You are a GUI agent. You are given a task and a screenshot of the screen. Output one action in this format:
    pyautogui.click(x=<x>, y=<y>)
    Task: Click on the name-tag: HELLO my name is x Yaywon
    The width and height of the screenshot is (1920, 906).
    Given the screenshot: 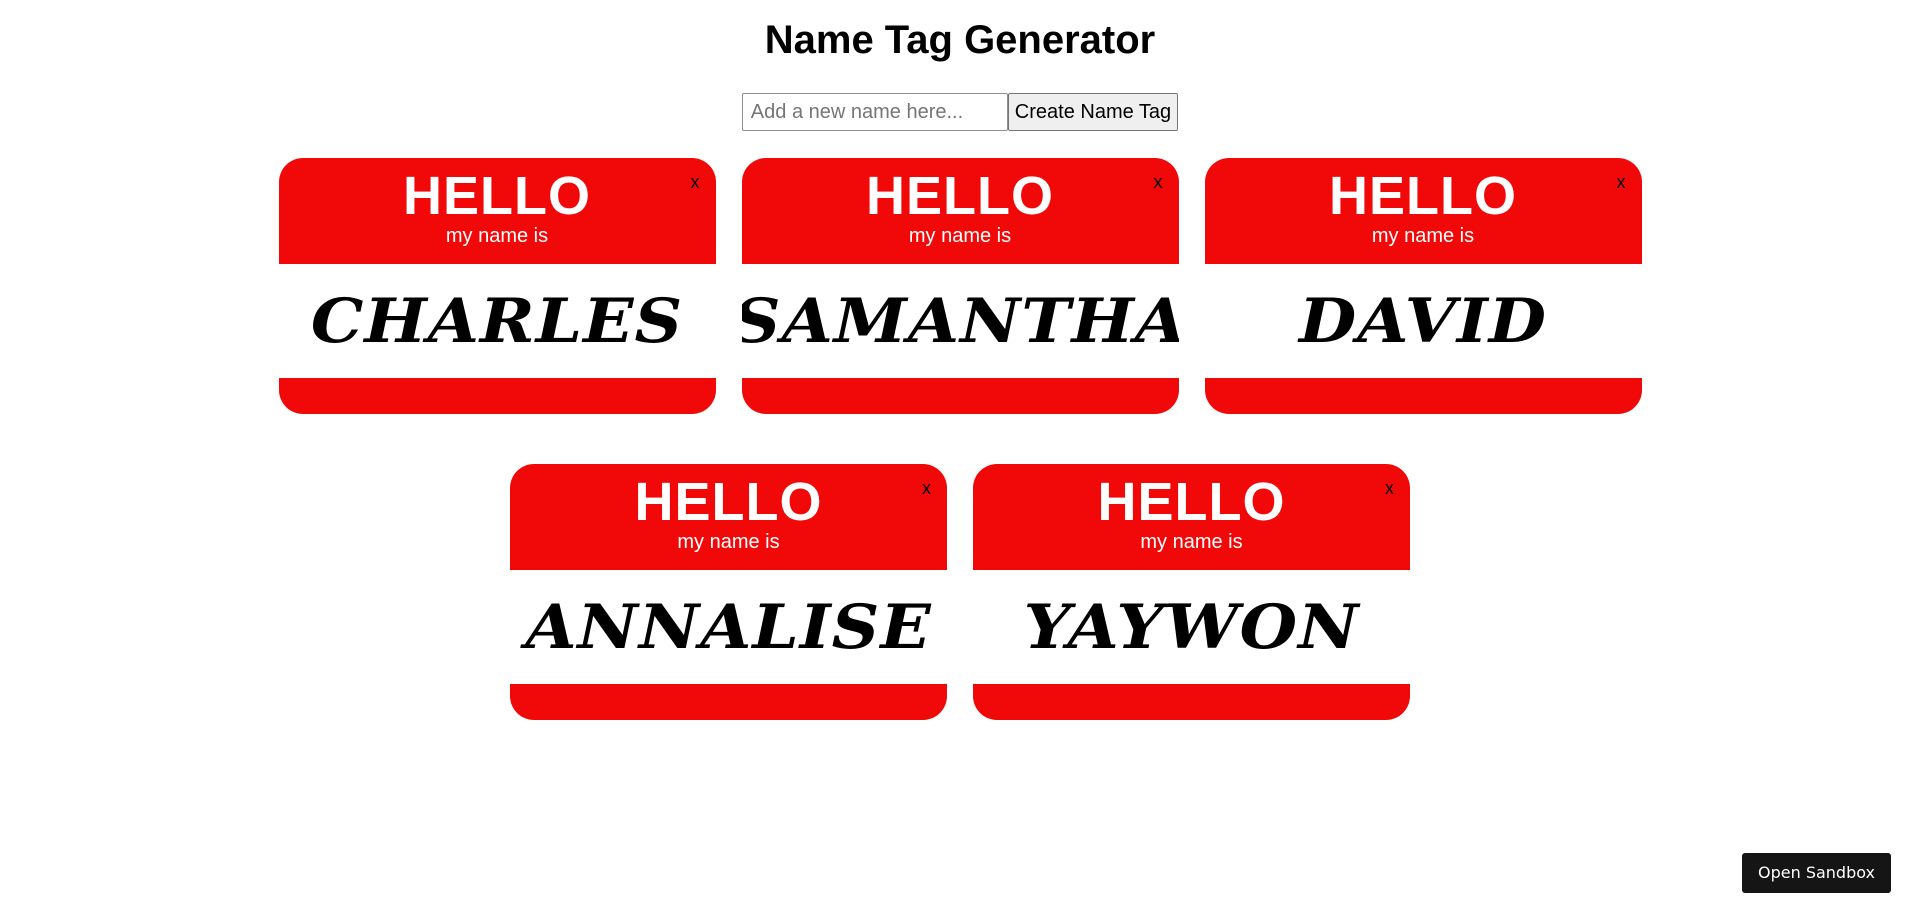 What is the action you would take?
    pyautogui.click(x=1191, y=592)
    